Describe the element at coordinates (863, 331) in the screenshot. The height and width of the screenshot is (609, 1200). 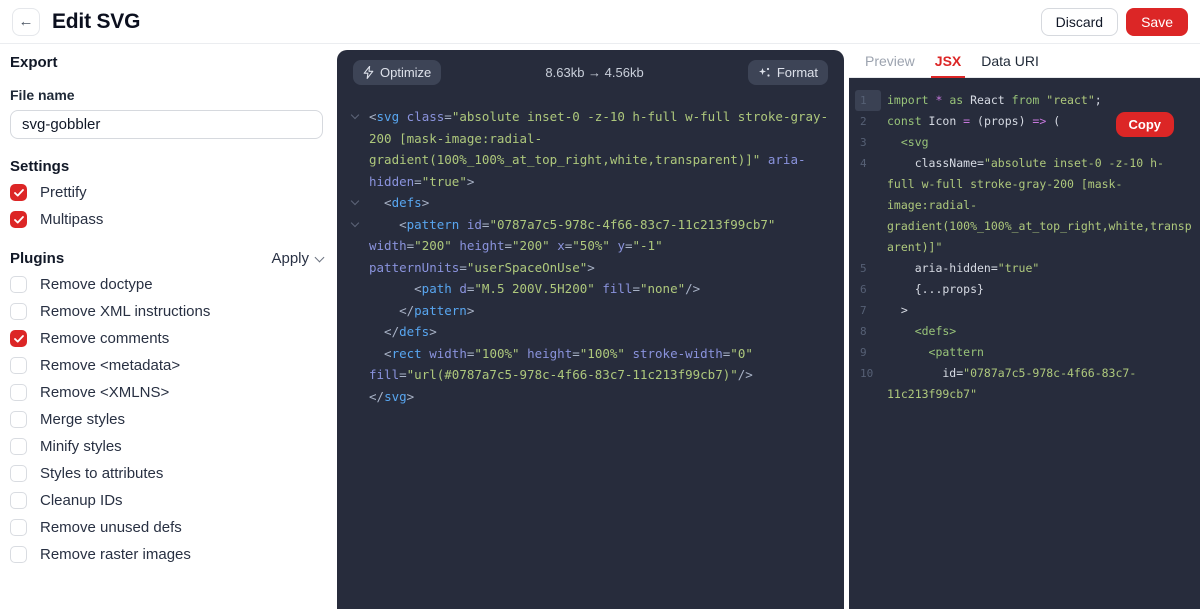
I see `line-number: 8` at that location.